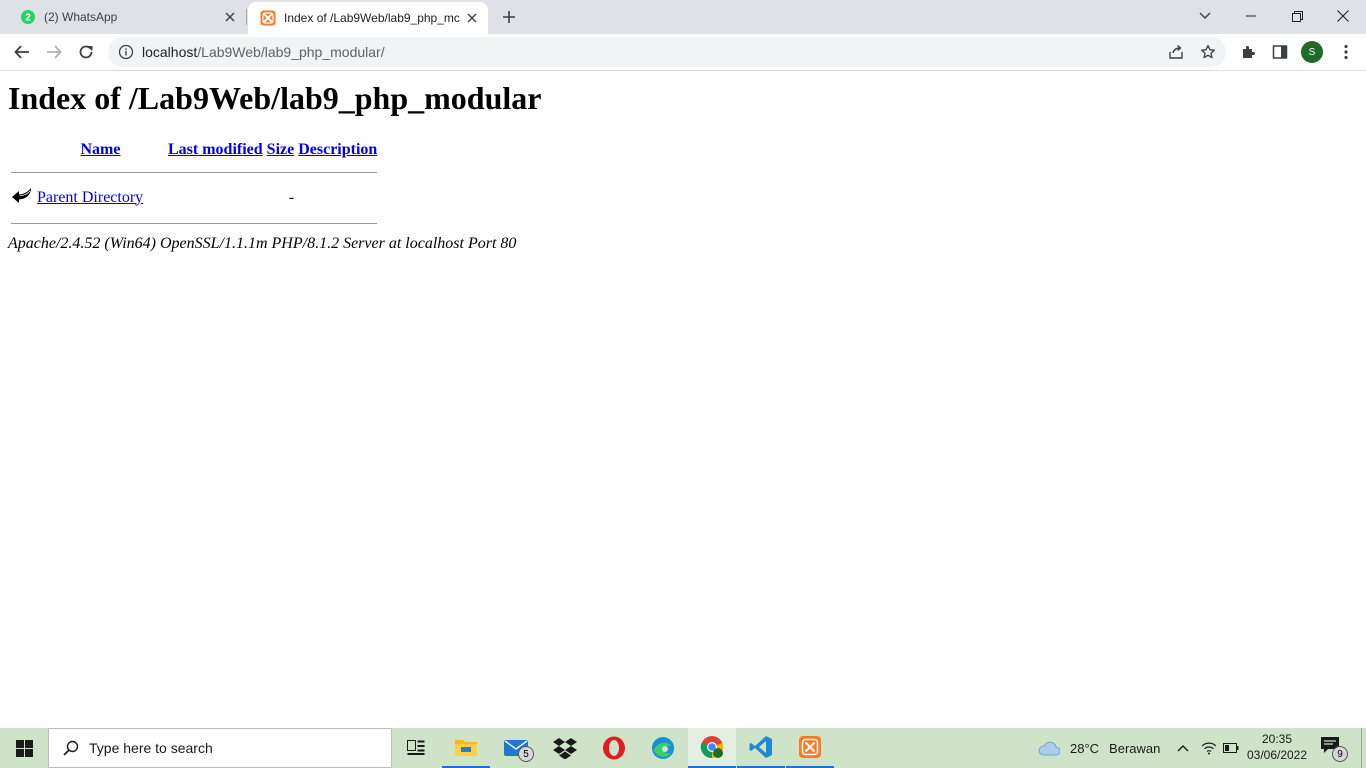 The width and height of the screenshot is (1366, 768). What do you see at coordinates (22, 197) in the screenshot?
I see `back-arrow-icon` at bounding box center [22, 197].